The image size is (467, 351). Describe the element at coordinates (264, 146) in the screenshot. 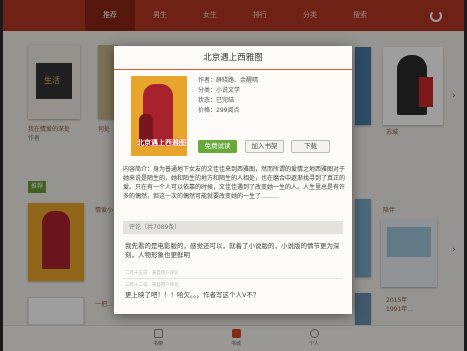

I see `add-to-shelf-button: 加入书架` at that location.